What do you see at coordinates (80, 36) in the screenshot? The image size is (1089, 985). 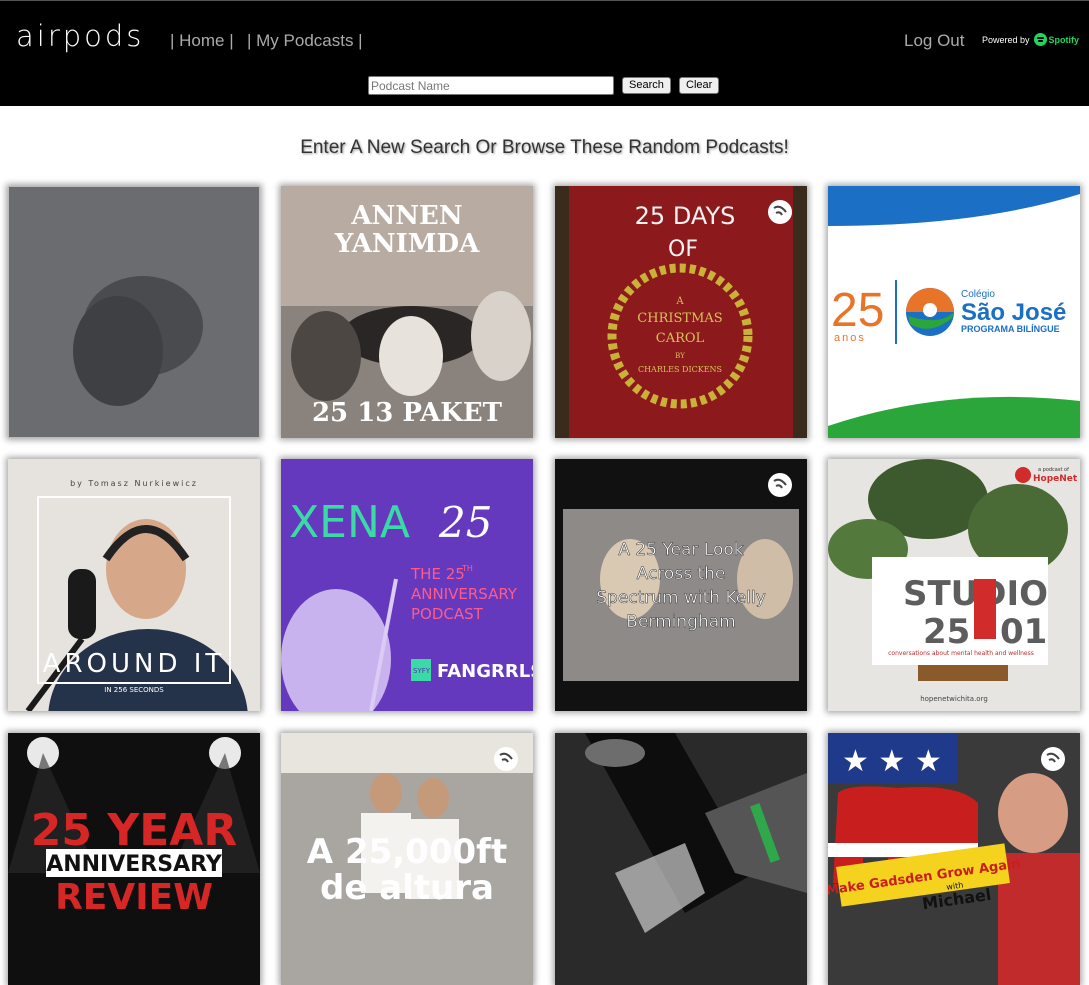 I see `app-logo: airpods` at bounding box center [80, 36].